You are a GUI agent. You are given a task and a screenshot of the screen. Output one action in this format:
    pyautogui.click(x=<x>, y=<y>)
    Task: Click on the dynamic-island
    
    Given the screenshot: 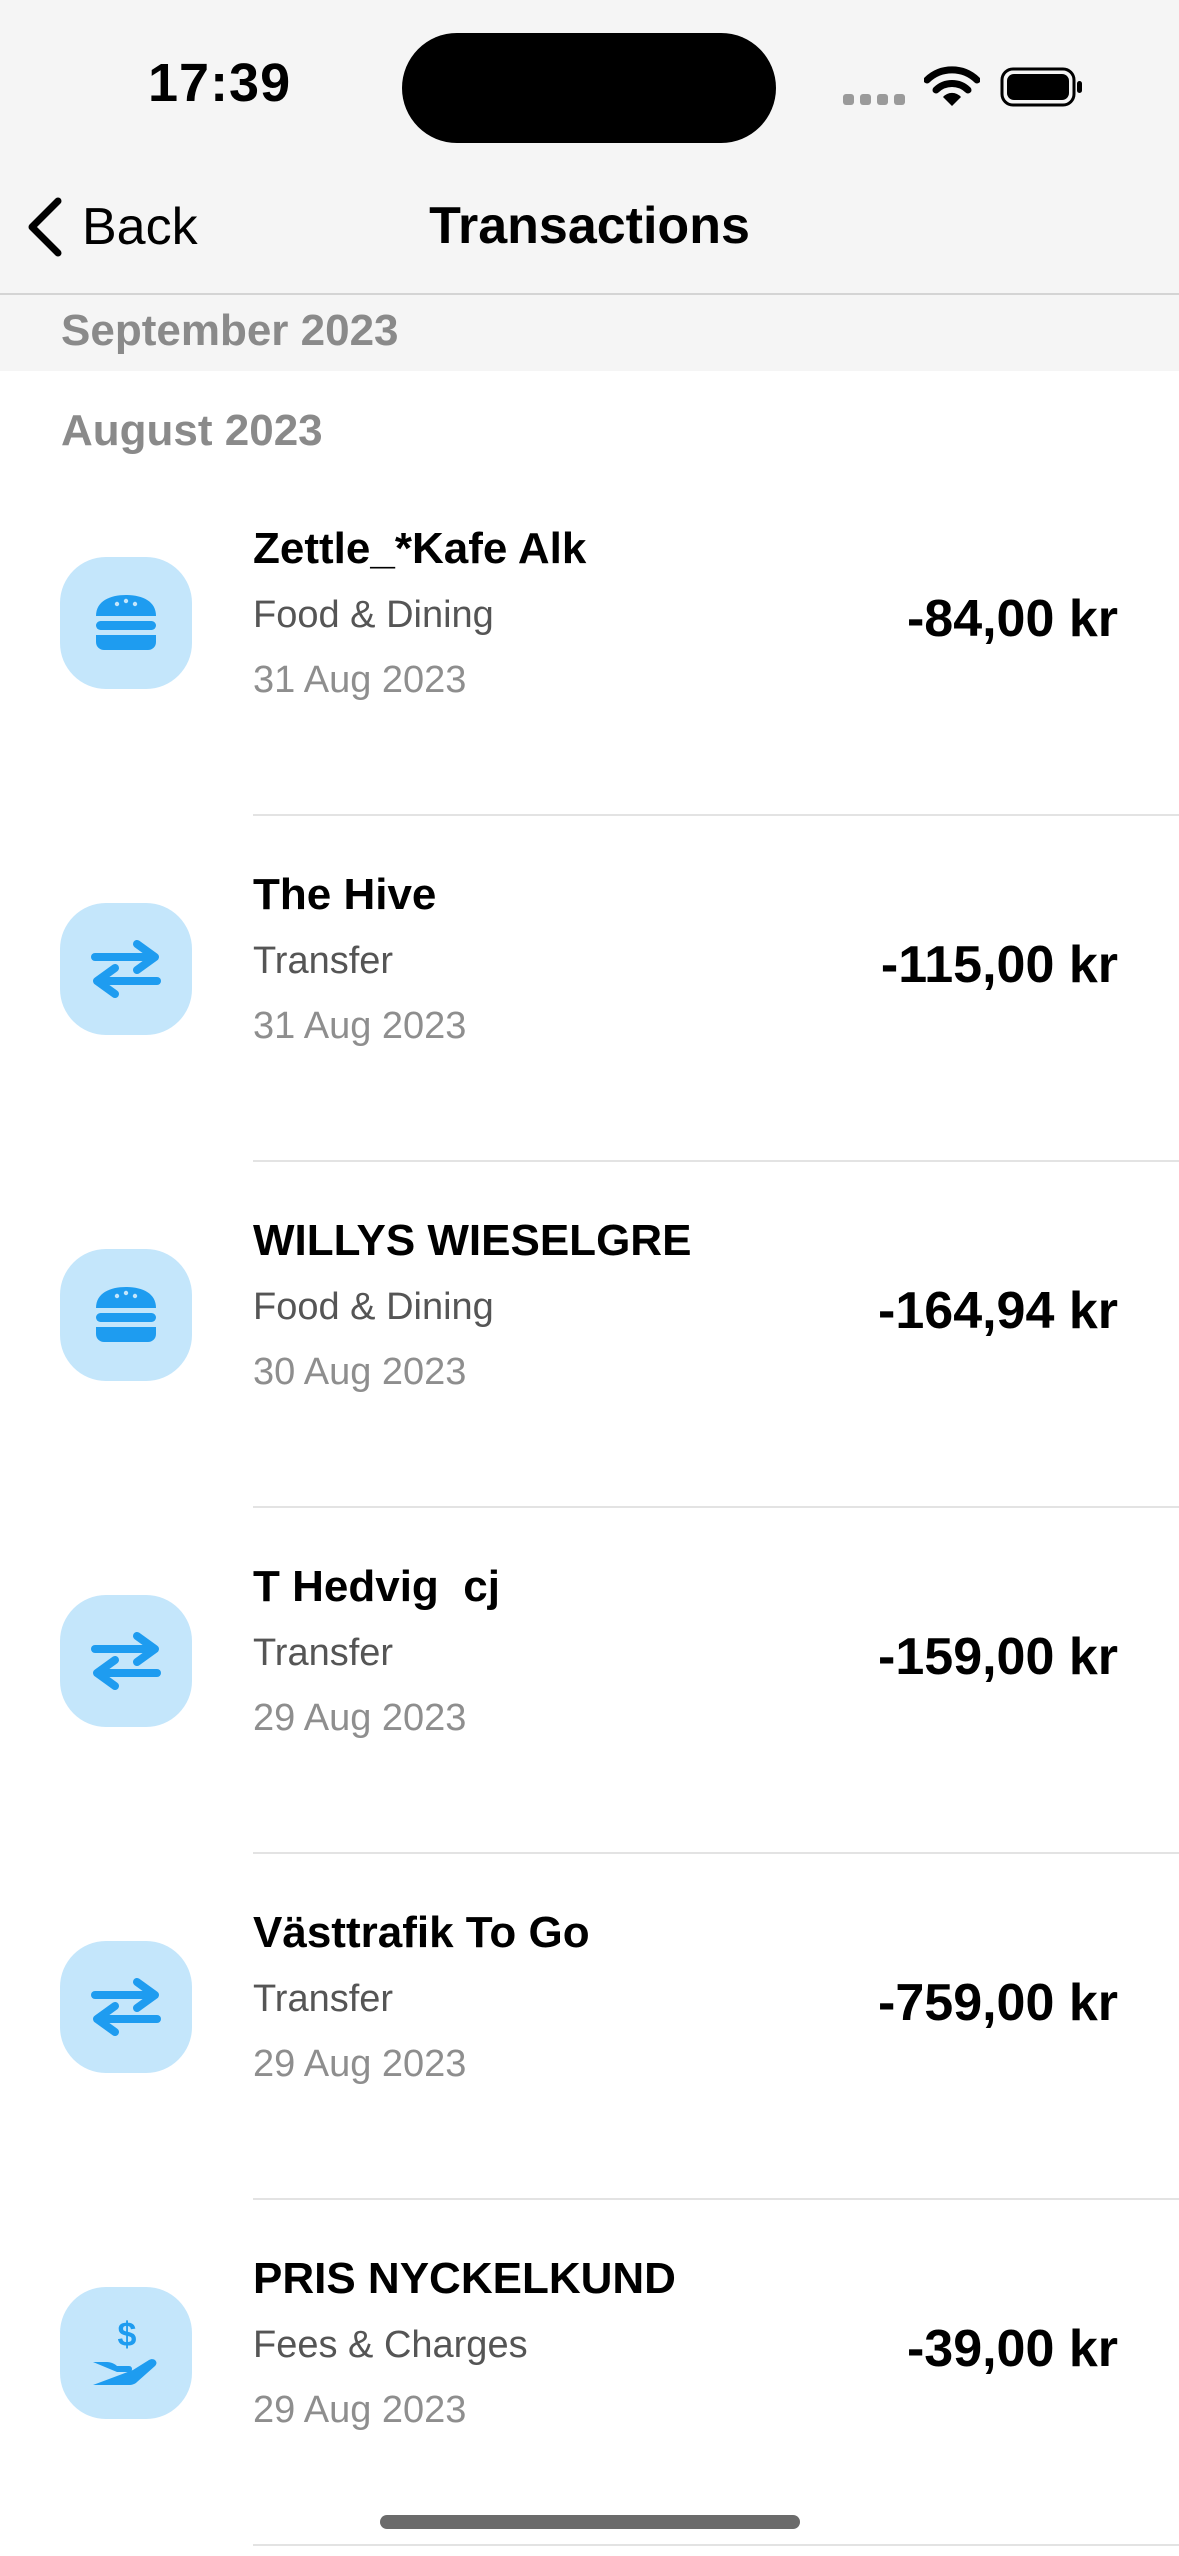 What is the action you would take?
    pyautogui.click(x=589, y=88)
    